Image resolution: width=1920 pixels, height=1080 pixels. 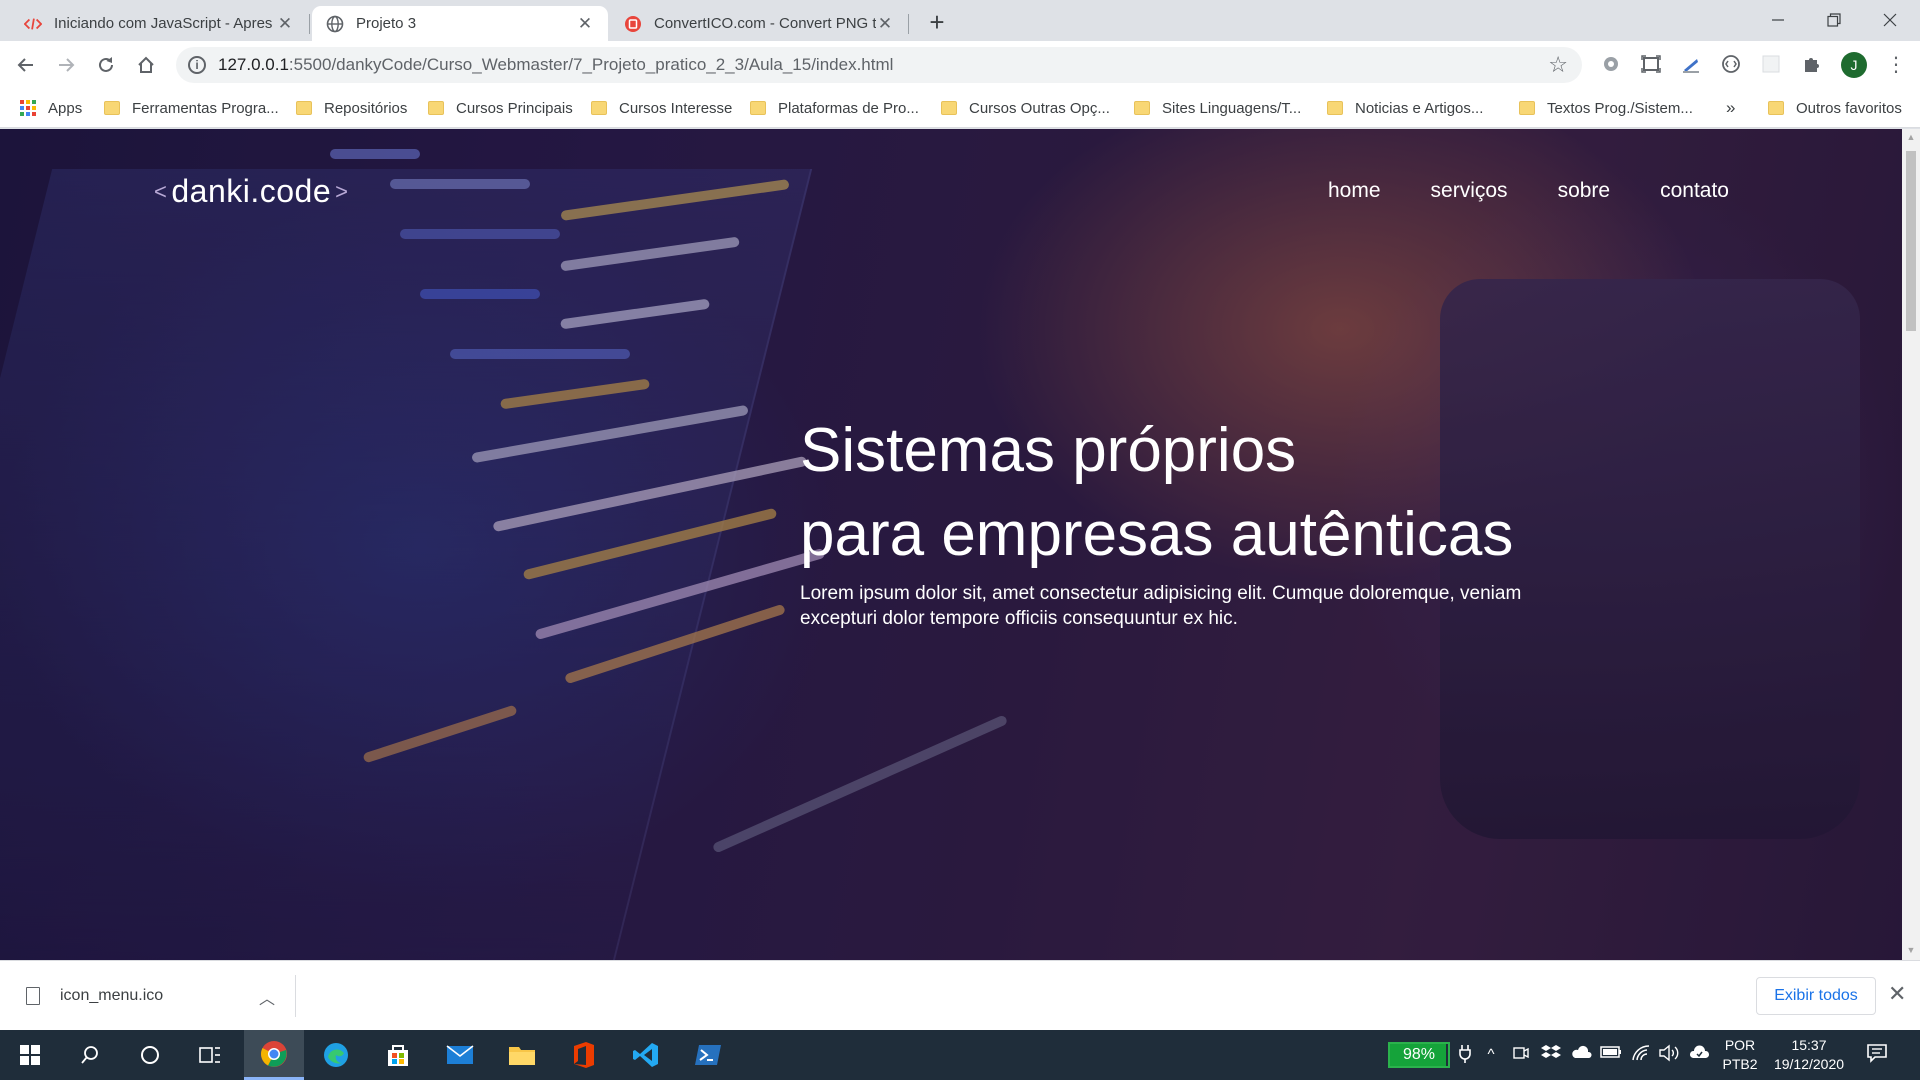 I want to click on minimize-icon, so click(x=1778, y=20).